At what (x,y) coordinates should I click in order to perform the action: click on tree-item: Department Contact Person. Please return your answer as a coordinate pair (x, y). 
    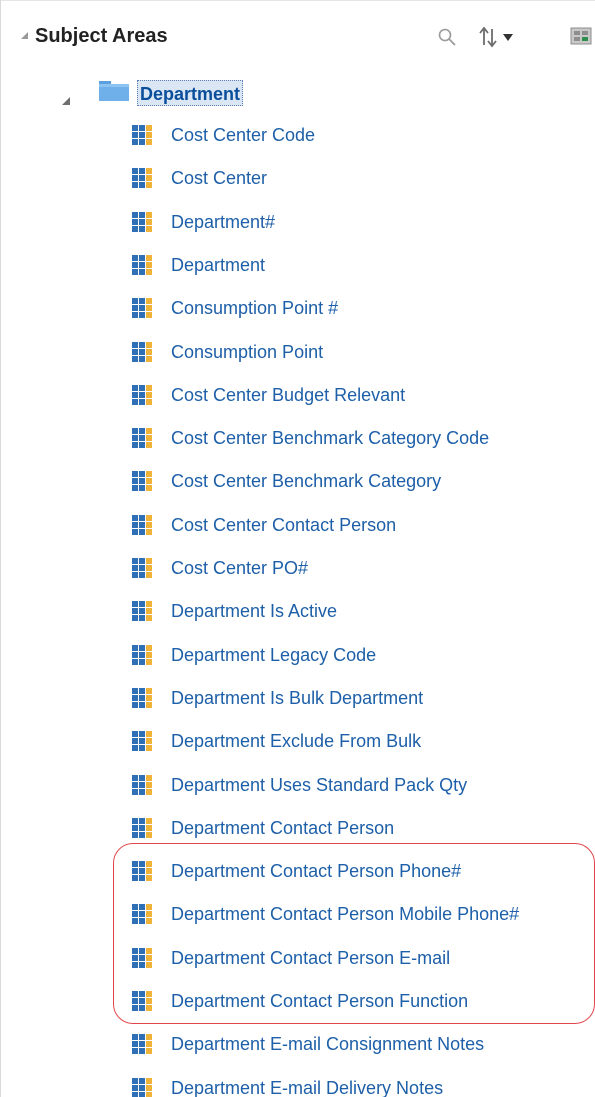
    Looking at the image, I should click on (361, 828).